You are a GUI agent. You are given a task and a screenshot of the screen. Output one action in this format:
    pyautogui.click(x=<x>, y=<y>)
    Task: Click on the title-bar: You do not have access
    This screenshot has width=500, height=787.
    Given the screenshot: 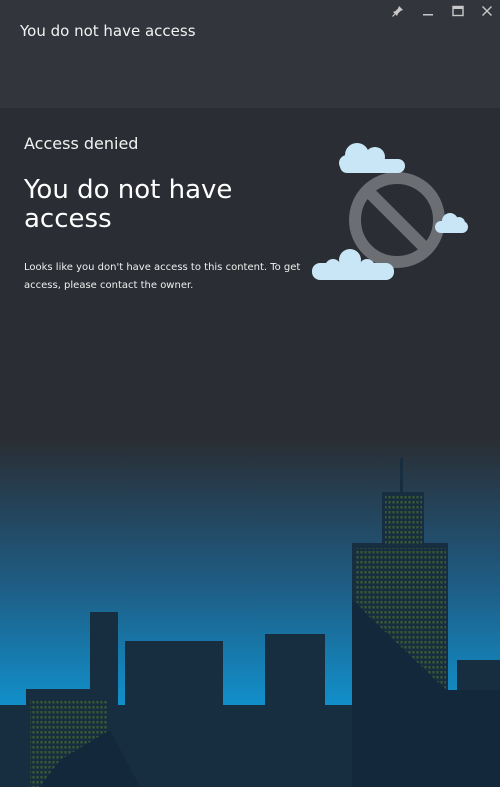 What is the action you would take?
    pyautogui.click(x=250, y=54)
    